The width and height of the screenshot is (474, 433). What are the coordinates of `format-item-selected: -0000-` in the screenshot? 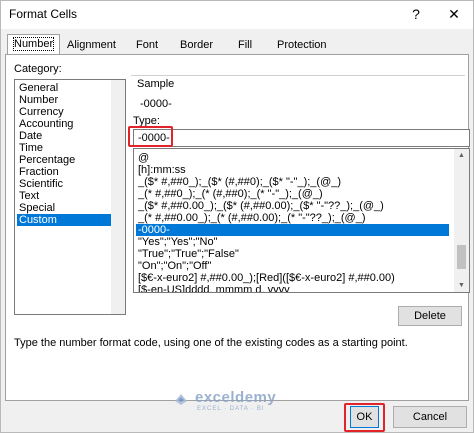 It's located at (292, 230).